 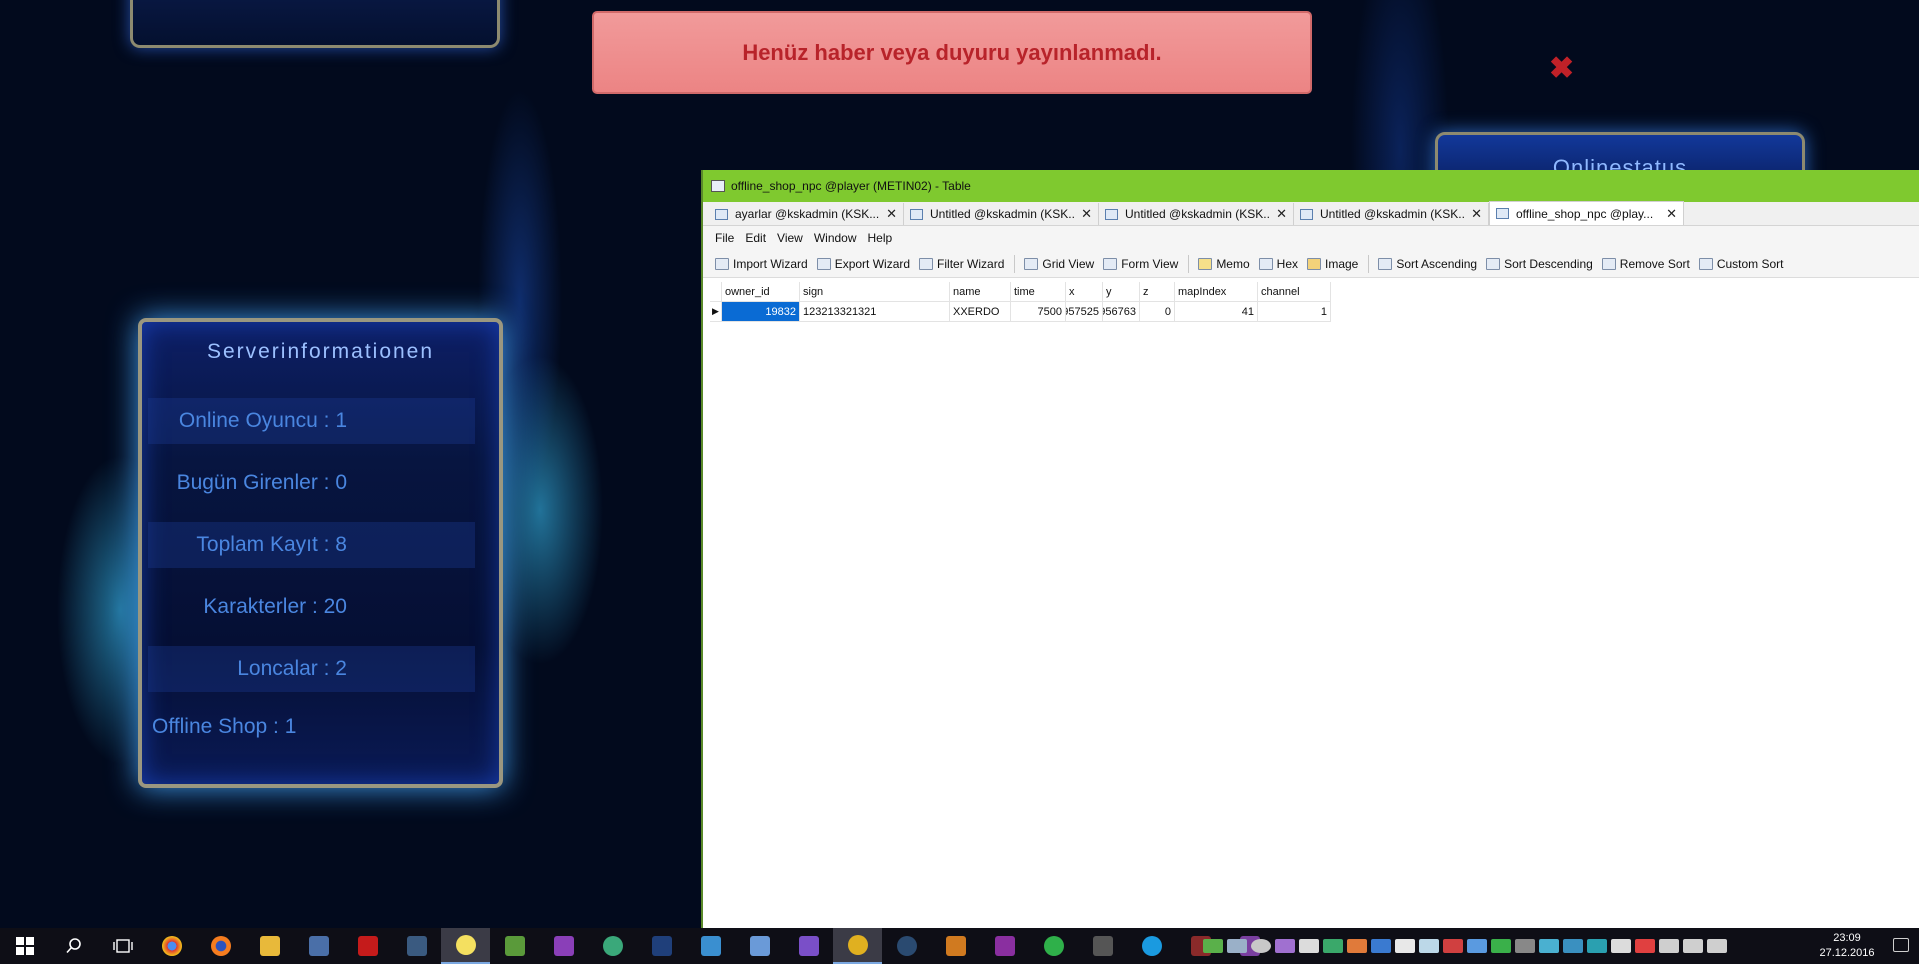 What do you see at coordinates (980, 312) in the screenshot?
I see `cell-name: XXERDO` at bounding box center [980, 312].